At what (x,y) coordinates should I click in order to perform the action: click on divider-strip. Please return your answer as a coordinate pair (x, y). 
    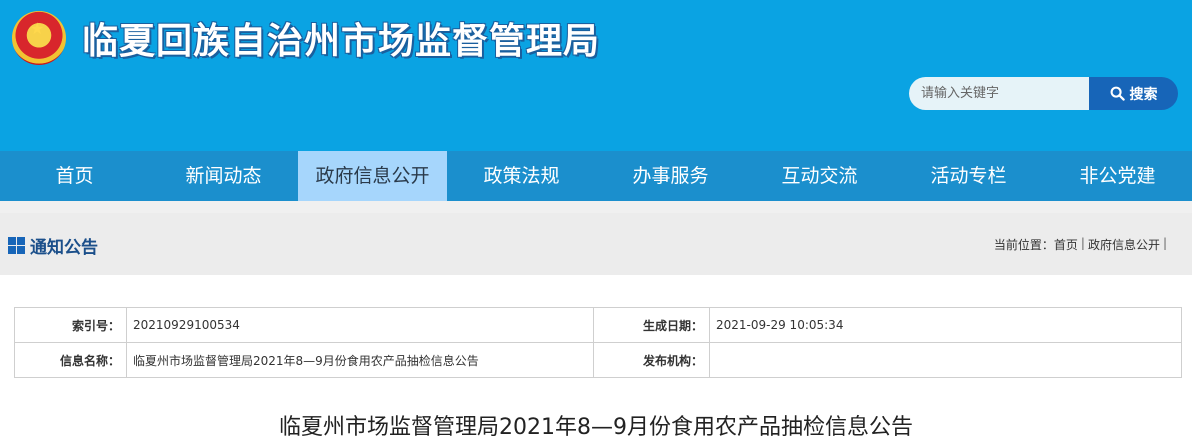
    Looking at the image, I should click on (596, 207).